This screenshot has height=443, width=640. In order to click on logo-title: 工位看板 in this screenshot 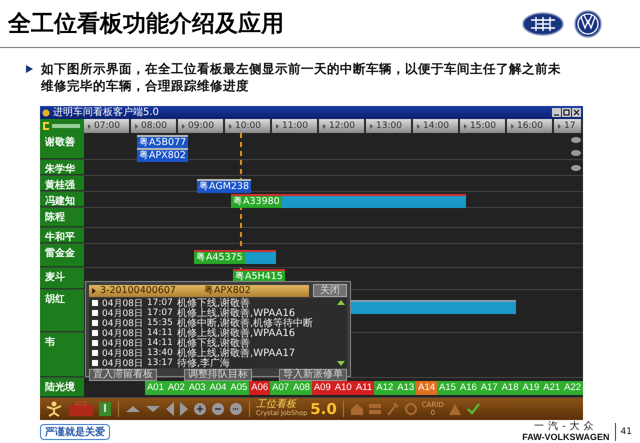, I will do `click(277, 404)`.